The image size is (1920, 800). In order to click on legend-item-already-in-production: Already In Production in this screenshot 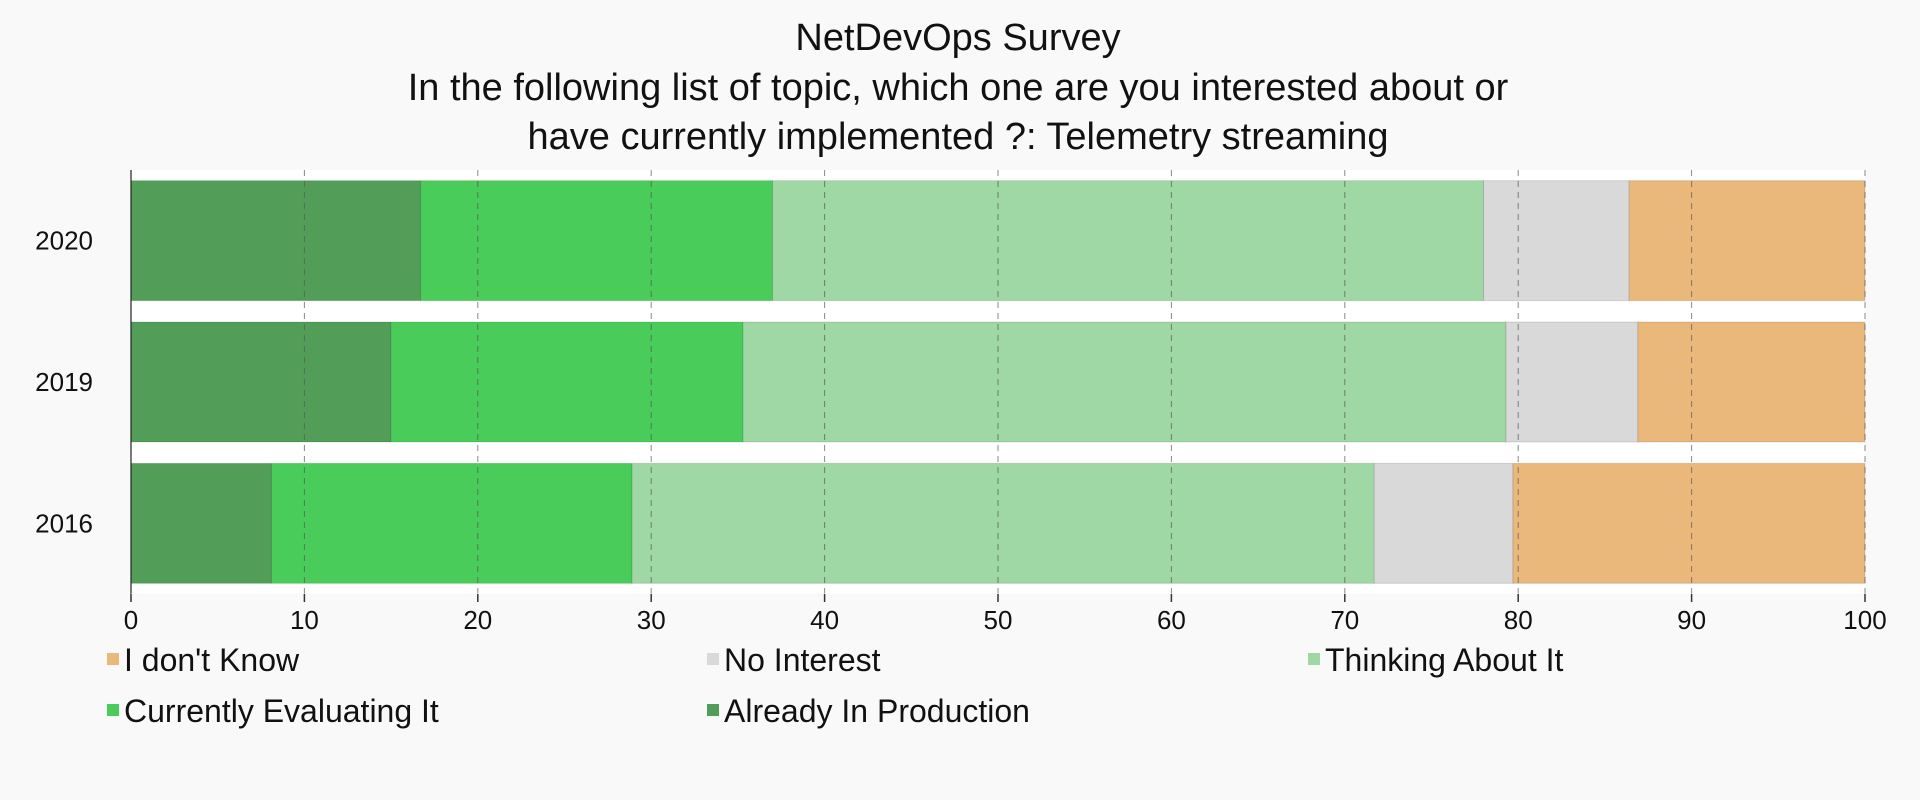, I will do `click(868, 711)`.